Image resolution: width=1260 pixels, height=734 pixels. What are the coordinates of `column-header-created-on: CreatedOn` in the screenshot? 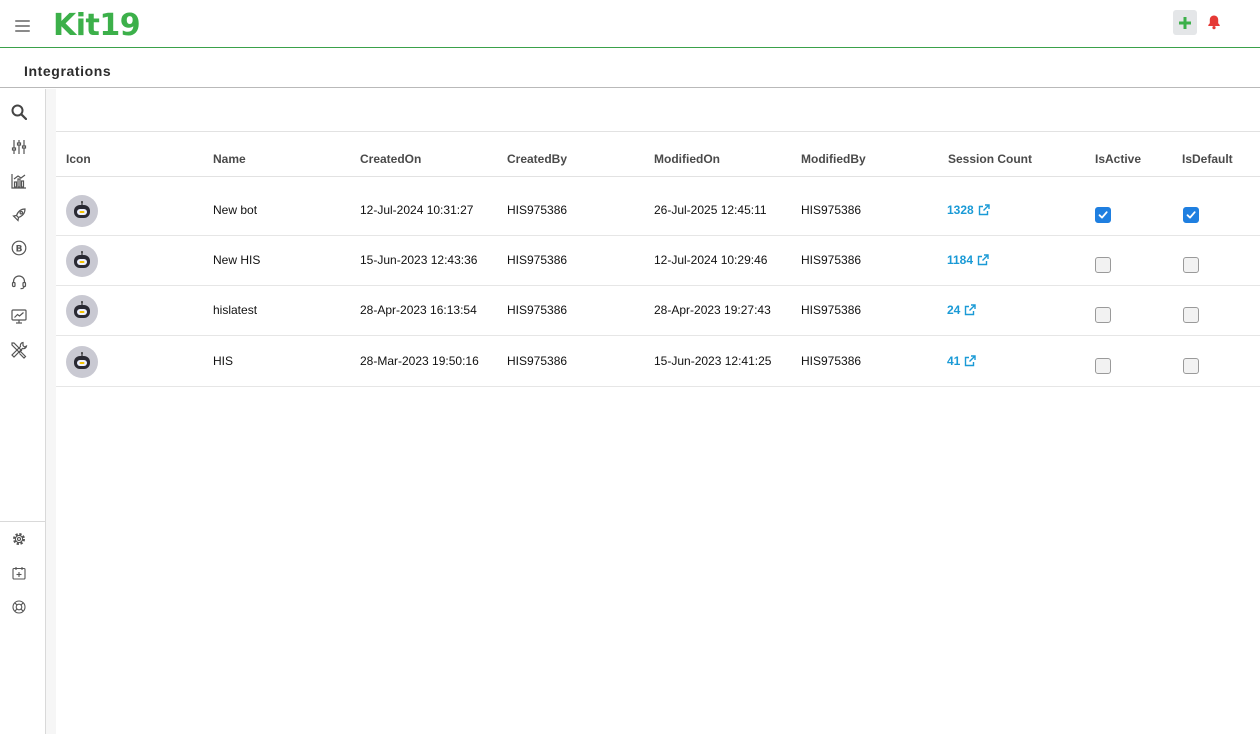 It's located at (390, 159).